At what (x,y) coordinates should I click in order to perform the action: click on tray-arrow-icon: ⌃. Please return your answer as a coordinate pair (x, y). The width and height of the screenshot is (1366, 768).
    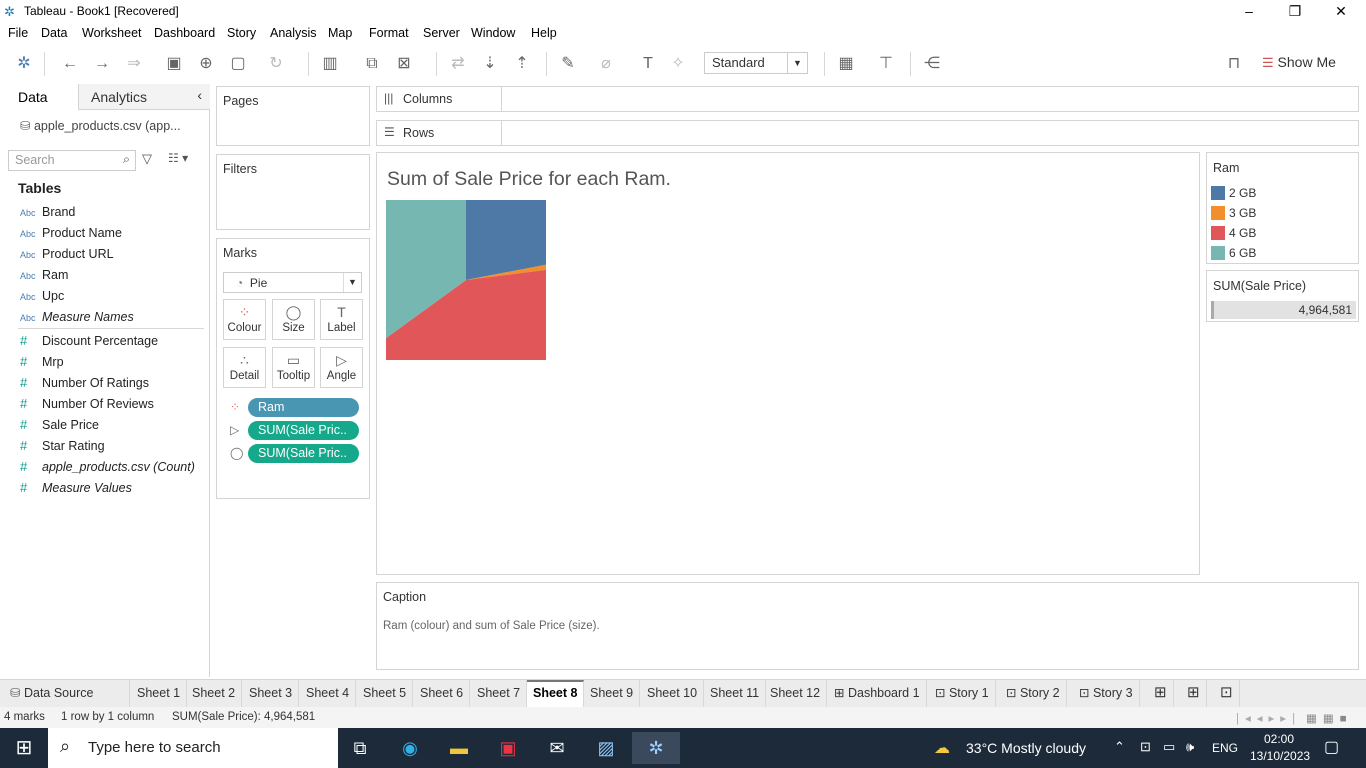
    Looking at the image, I should click on (1119, 747).